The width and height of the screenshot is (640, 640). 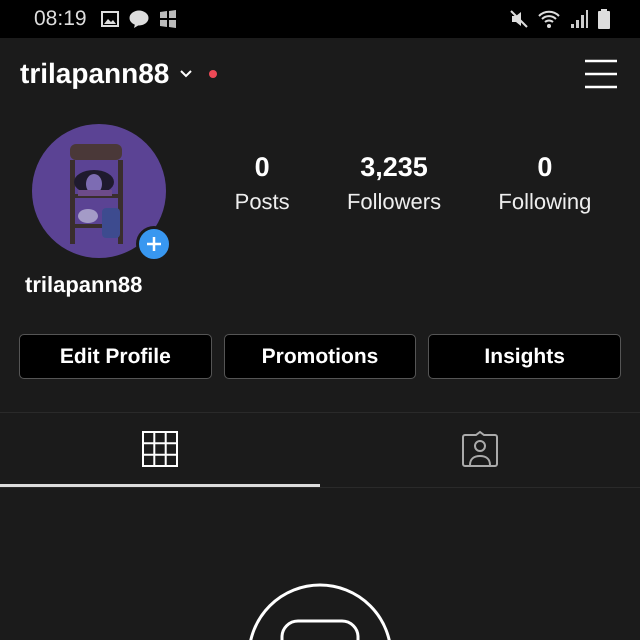 What do you see at coordinates (545, 201) in the screenshot?
I see `stat-label: Following` at bounding box center [545, 201].